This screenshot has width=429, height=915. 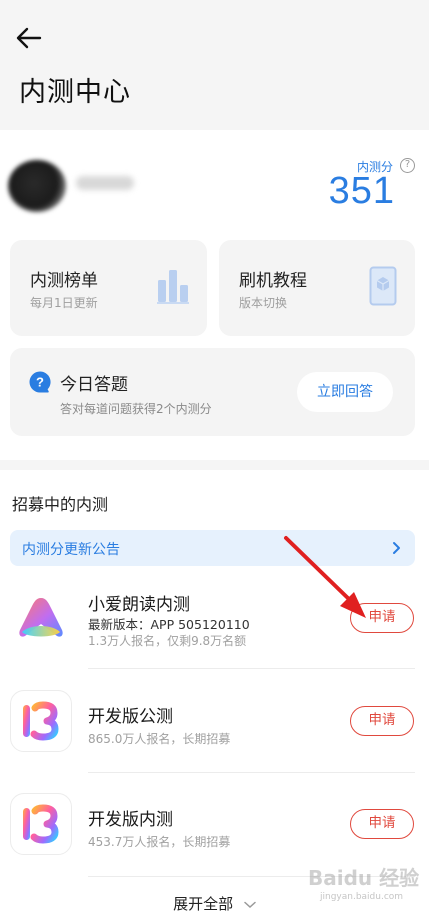 What do you see at coordinates (64, 303) in the screenshot?
I see `ranking-subtitle: 每月1日更新` at bounding box center [64, 303].